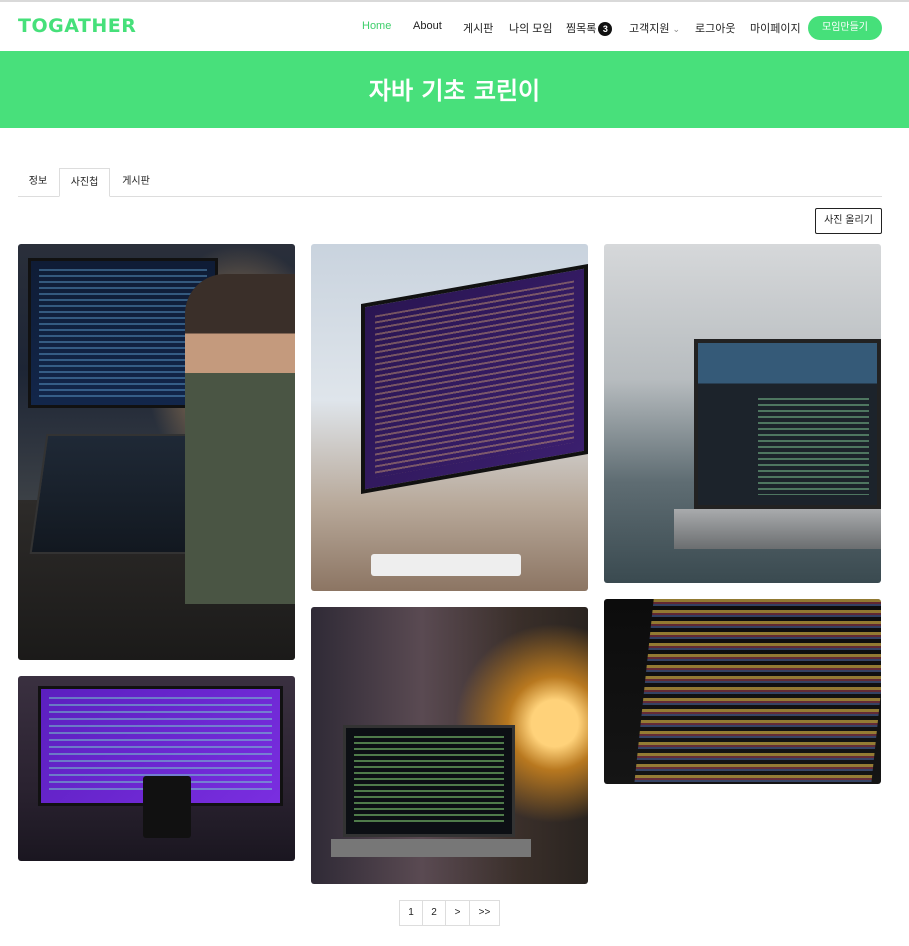 The width and height of the screenshot is (909, 946). What do you see at coordinates (411, 913) in the screenshot?
I see `page-1-button: 1` at bounding box center [411, 913].